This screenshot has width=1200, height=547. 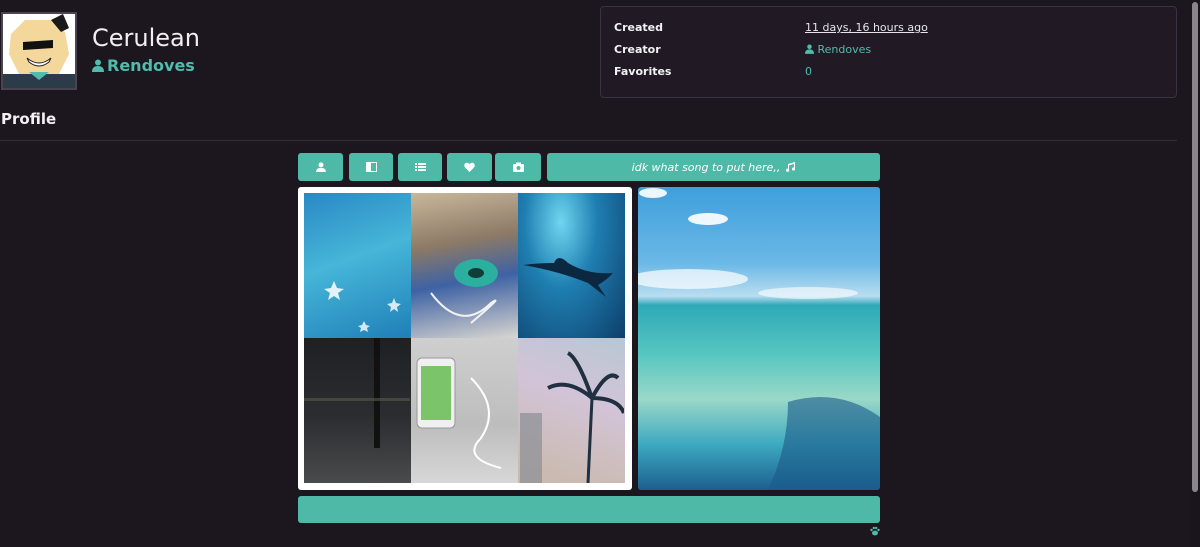 I want to click on tab-list, so click(x=420, y=167).